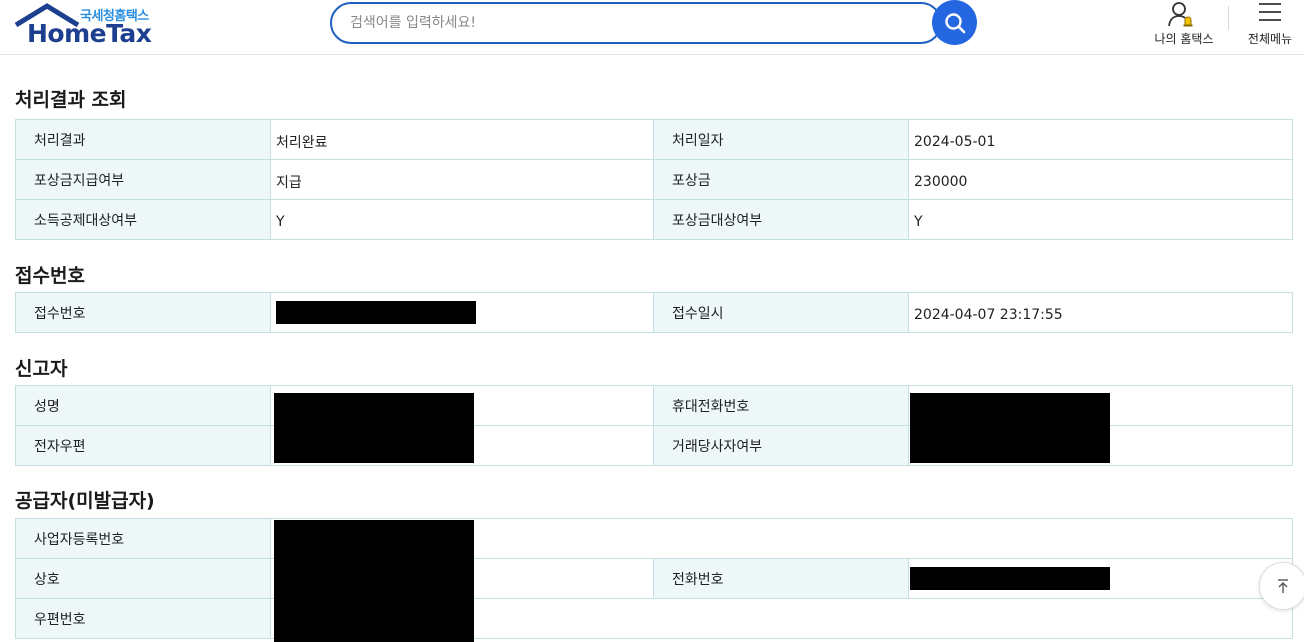 Image resolution: width=1304 pixels, height=642 pixels. I want to click on label-phone: 전화번호, so click(781, 578).